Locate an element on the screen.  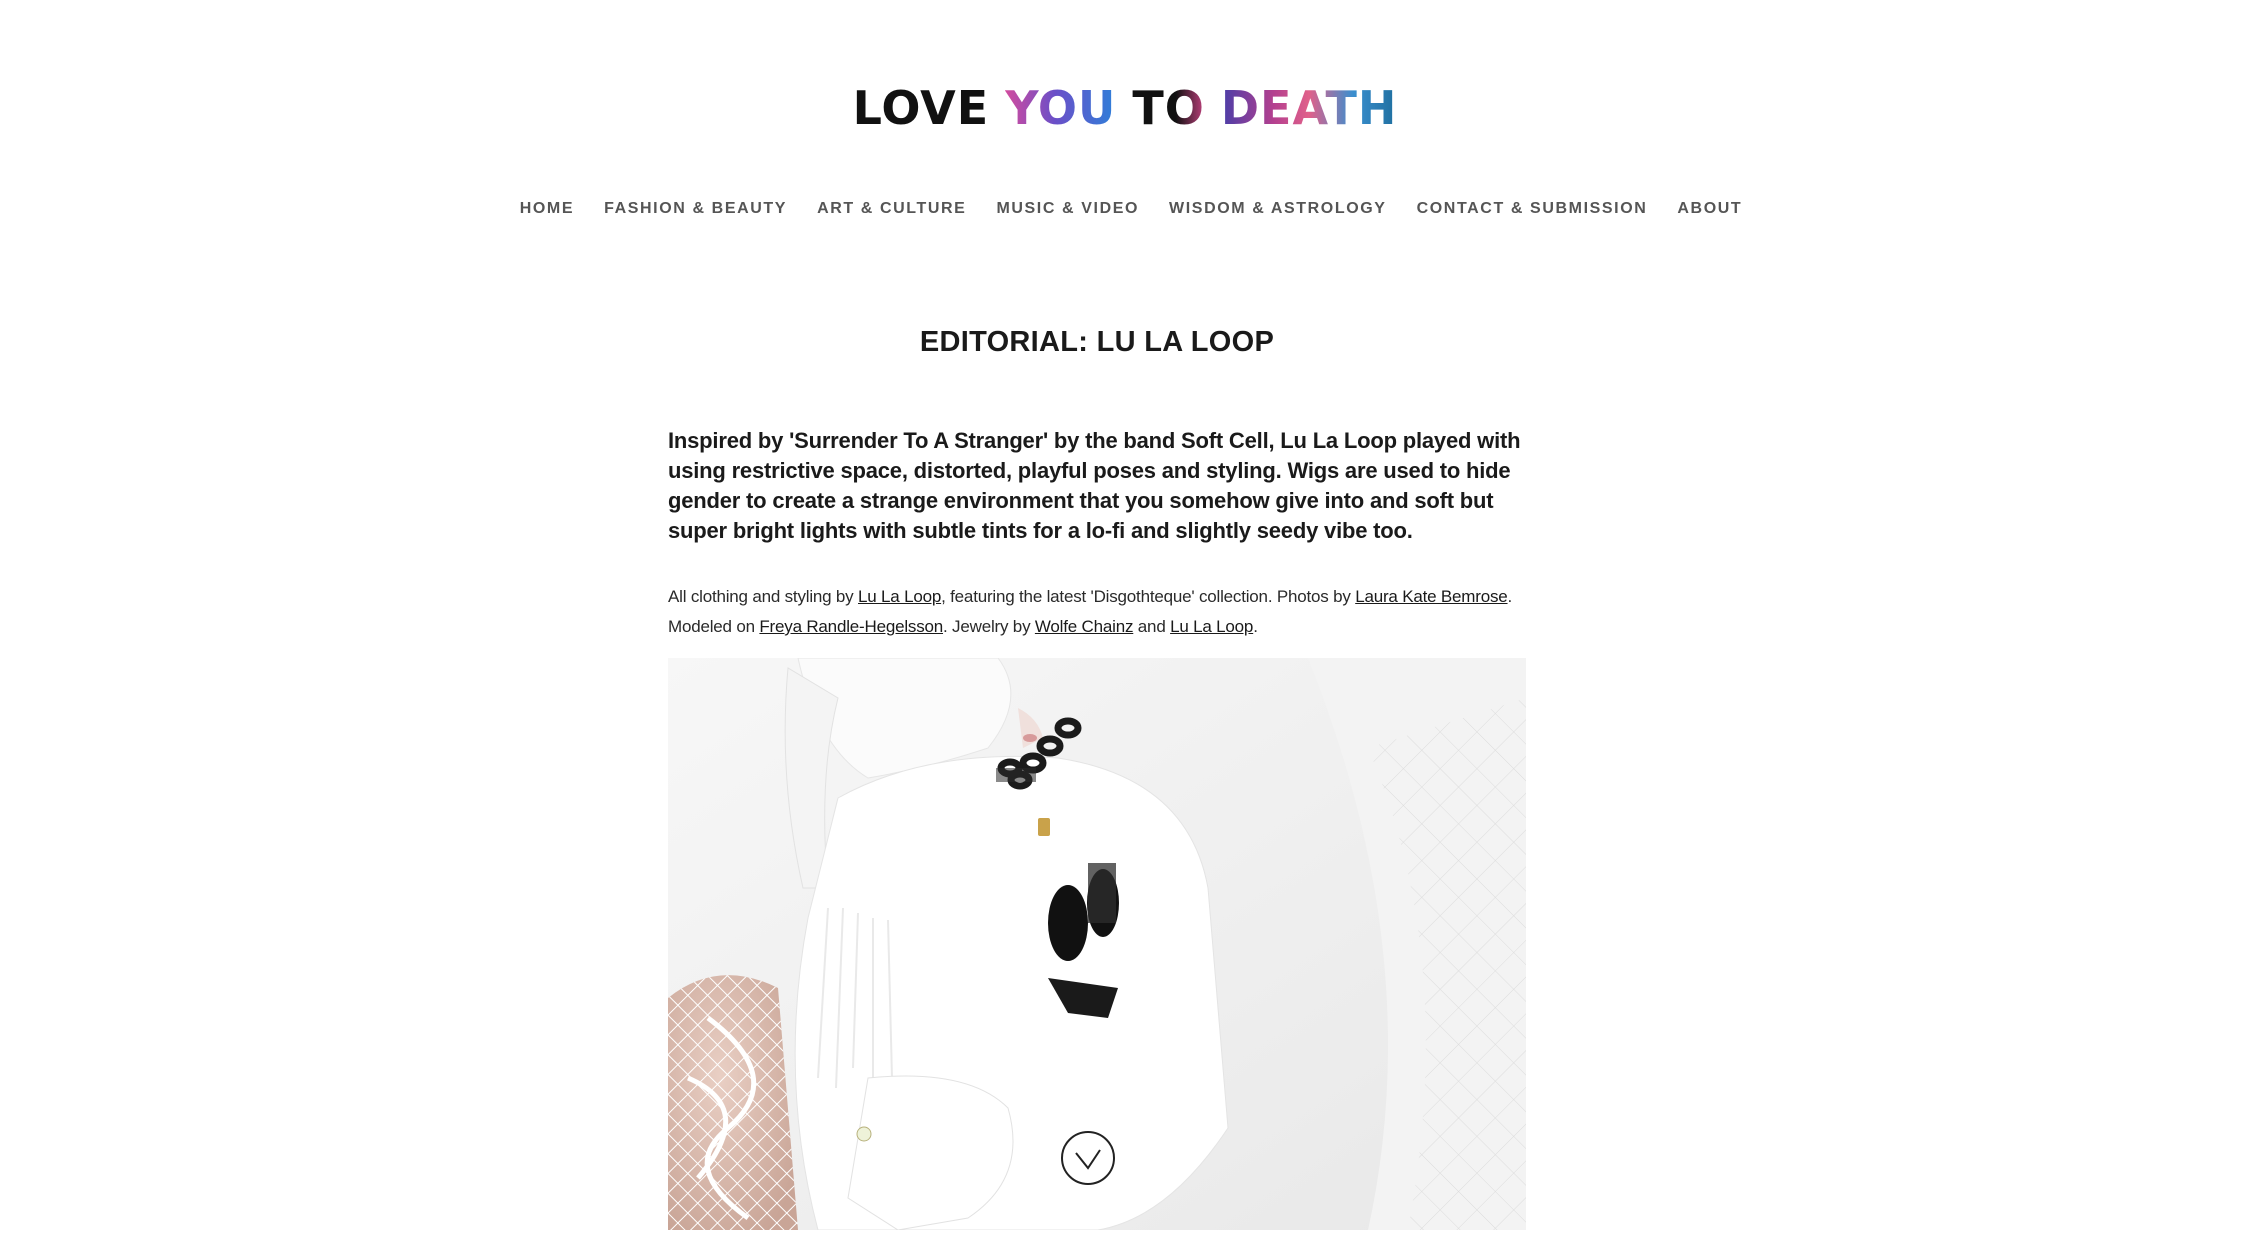
nav-item-home: HOME is located at coordinates (547, 209).